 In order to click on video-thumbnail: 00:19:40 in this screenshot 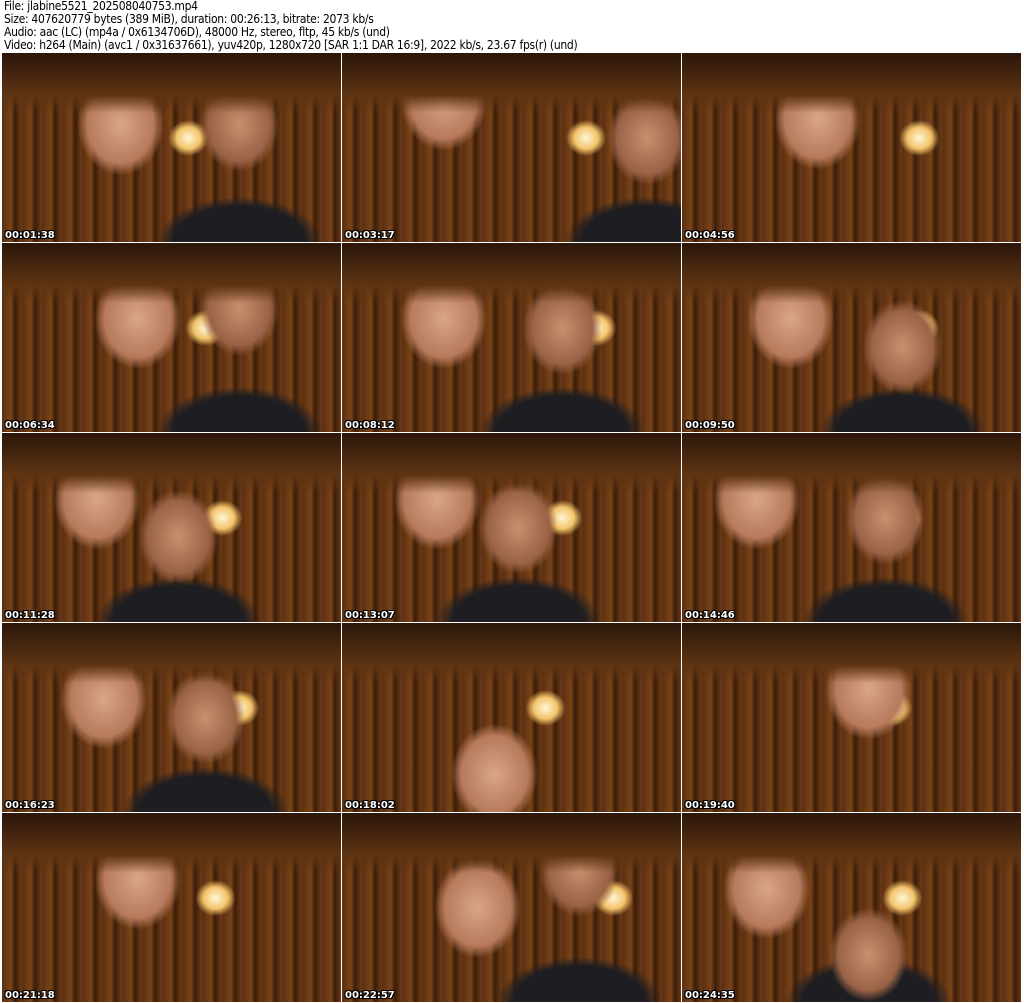, I will do `click(851, 717)`.